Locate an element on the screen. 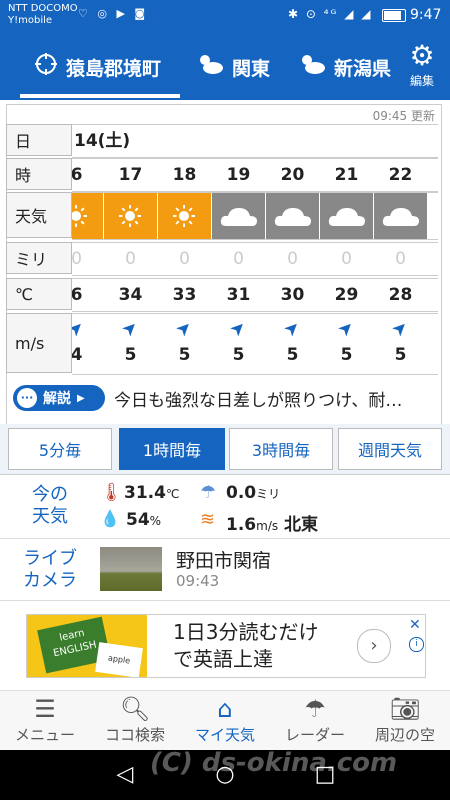  current-weather-label: 今の 天気 is located at coordinates (50, 505).